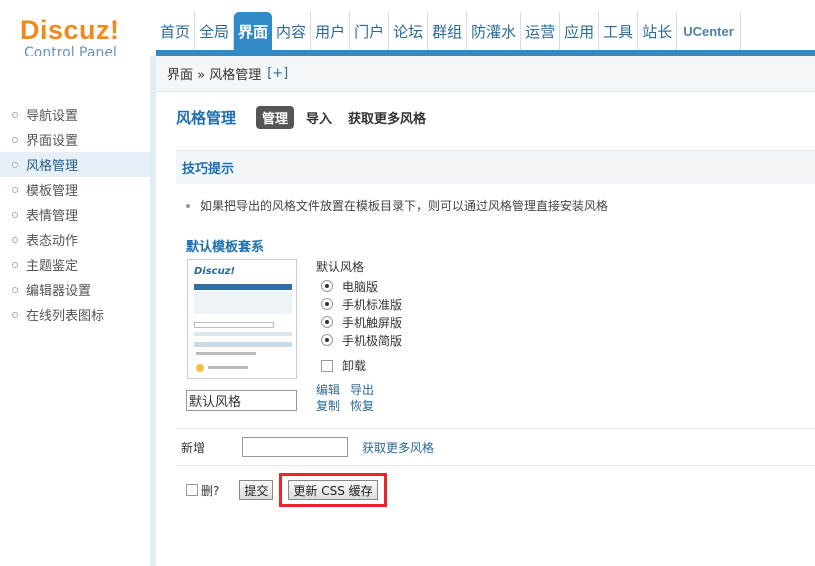  Describe the element at coordinates (253, 31) in the screenshot. I see `nav-interface: 界面` at that location.